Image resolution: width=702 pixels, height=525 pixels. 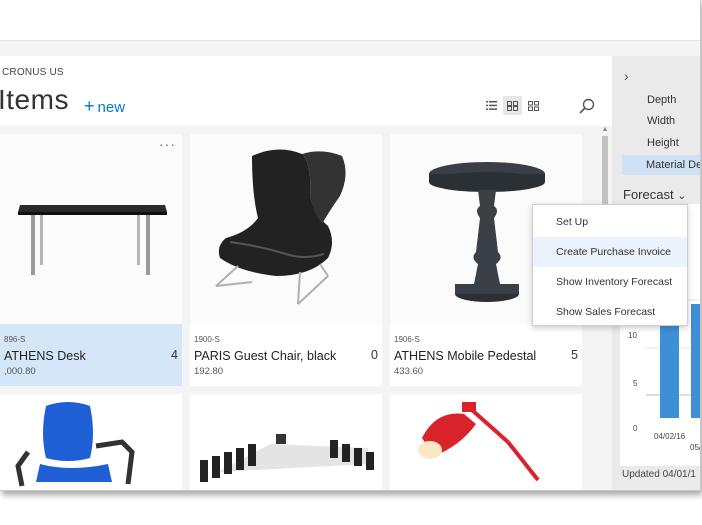 I want to click on field-height: Height, so click(x=663, y=143).